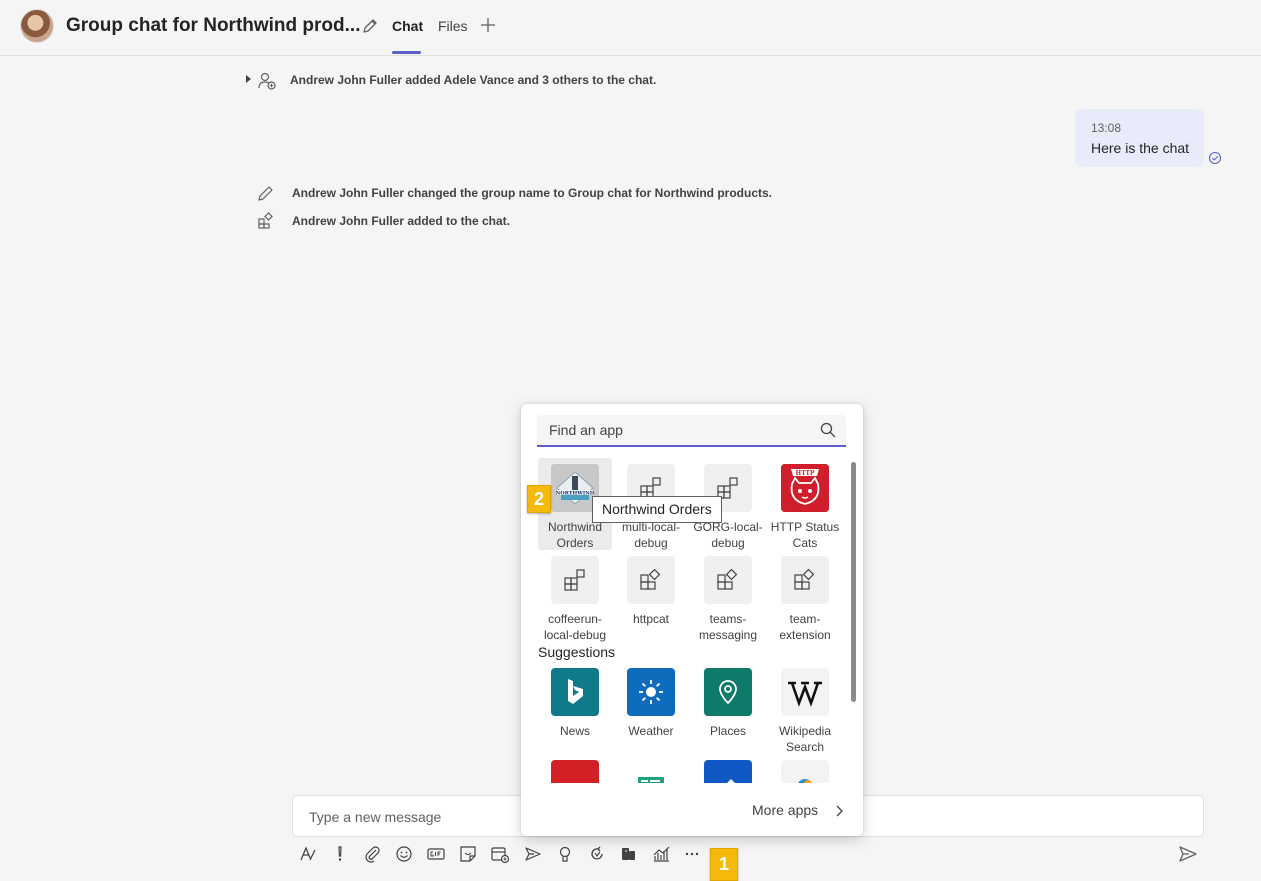 The width and height of the screenshot is (1261, 881). I want to click on app-weather: Weather, so click(651, 700).